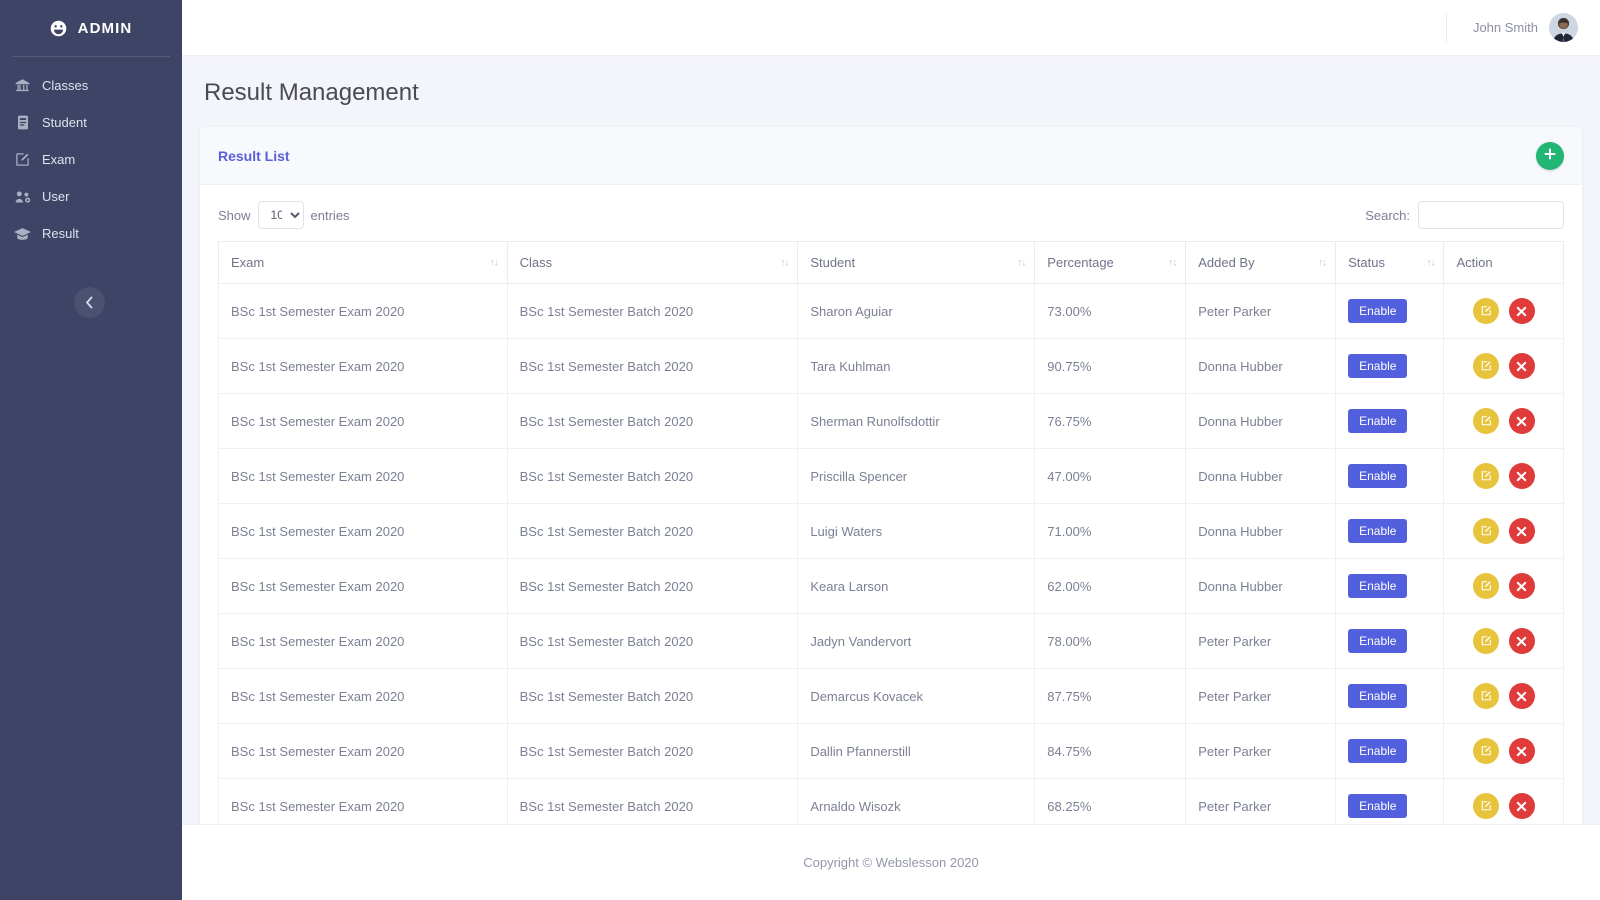 Image resolution: width=1600 pixels, height=900 pixels. Describe the element at coordinates (891, 862) in the screenshot. I see `copyright-text: Copyright © Webslesson 2020` at that location.